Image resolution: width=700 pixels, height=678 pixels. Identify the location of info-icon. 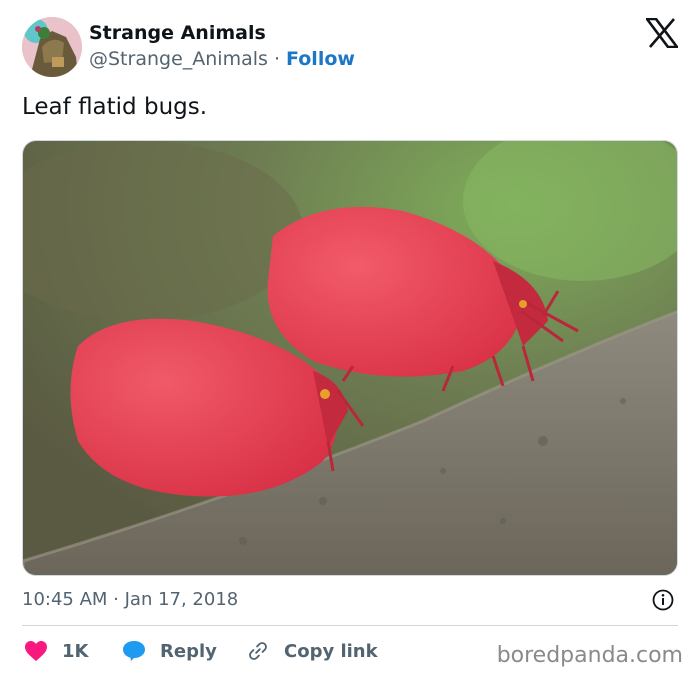
(663, 600).